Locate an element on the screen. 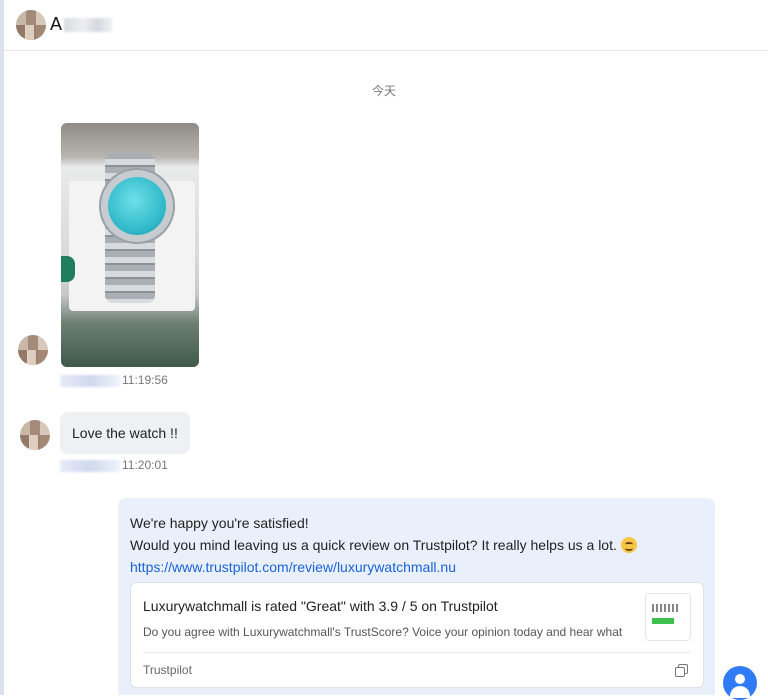 This screenshot has height=700, width=768. green-tag is located at coordinates (68, 269).